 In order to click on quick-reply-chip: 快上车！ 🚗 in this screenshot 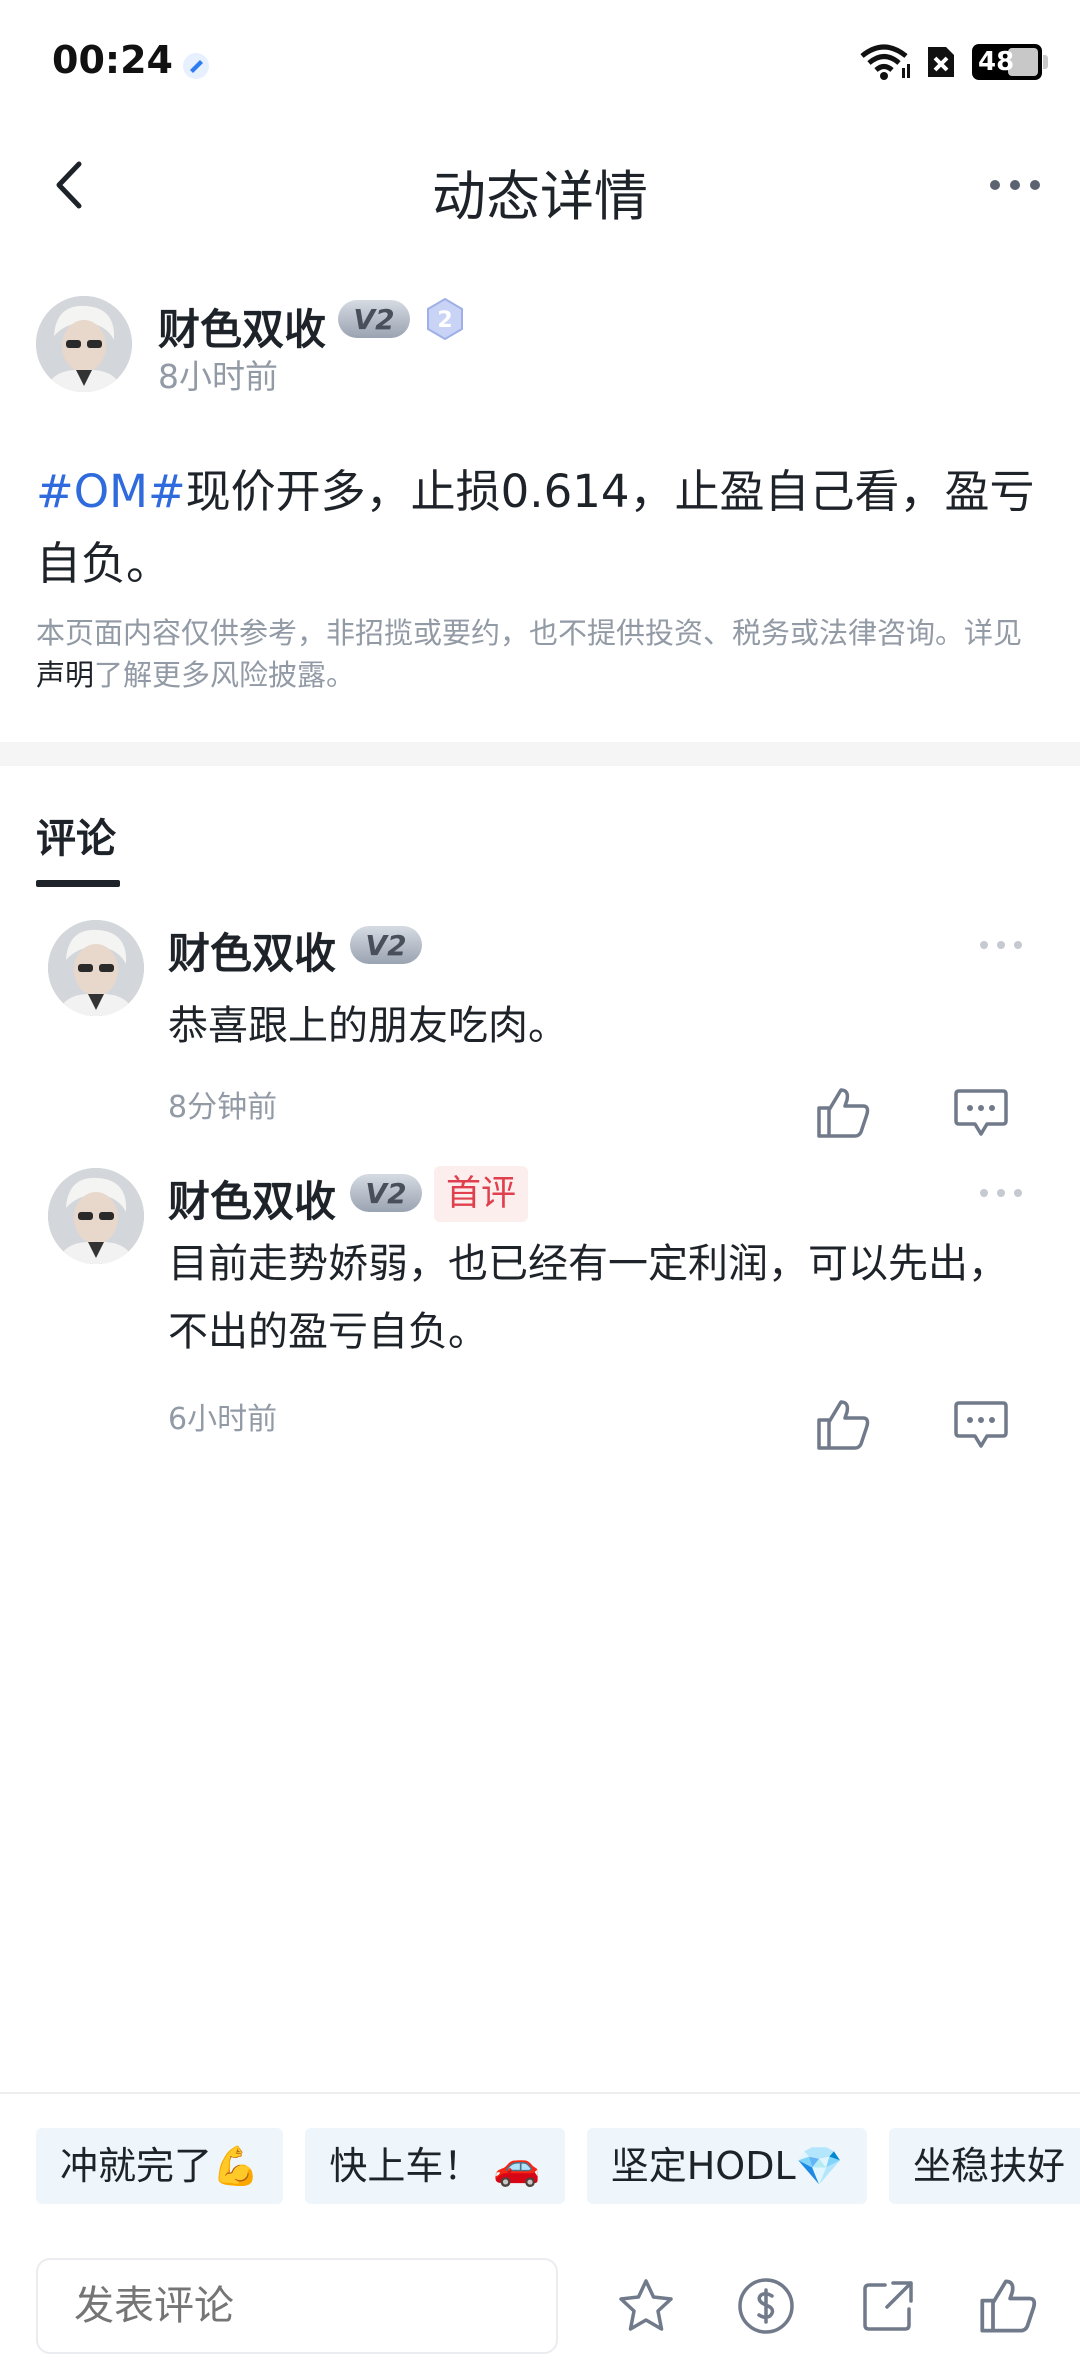, I will do `click(435, 2166)`.